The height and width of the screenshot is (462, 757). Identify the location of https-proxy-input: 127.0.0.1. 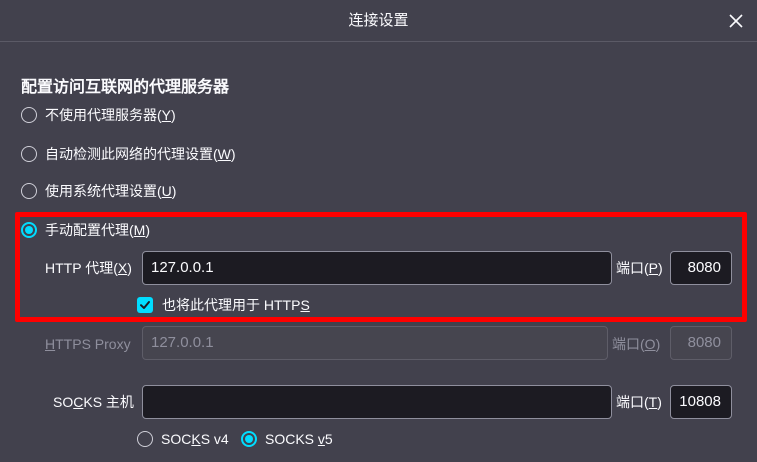
(375, 343).